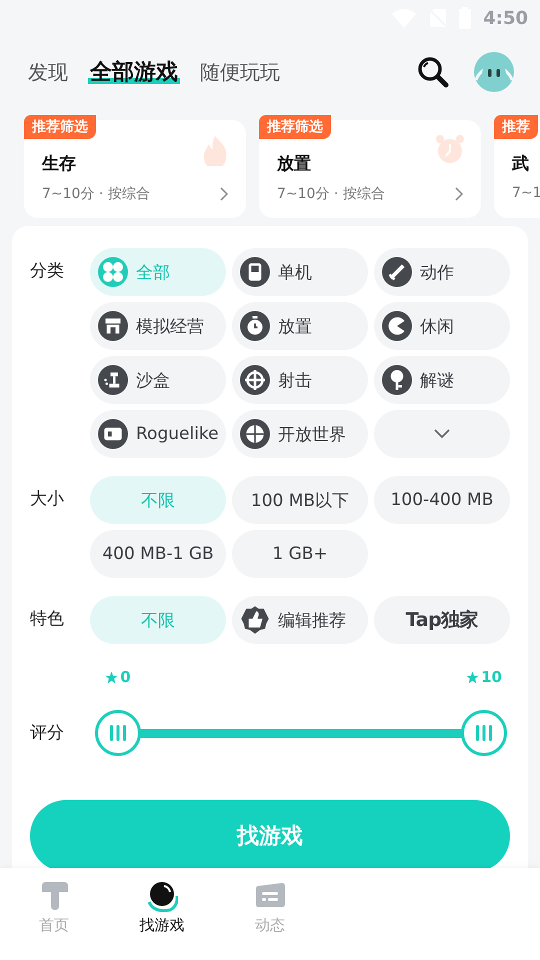 Image resolution: width=540 pixels, height=960 pixels. What do you see at coordinates (300, 380) in the screenshot?
I see `category-chip: 射击` at bounding box center [300, 380].